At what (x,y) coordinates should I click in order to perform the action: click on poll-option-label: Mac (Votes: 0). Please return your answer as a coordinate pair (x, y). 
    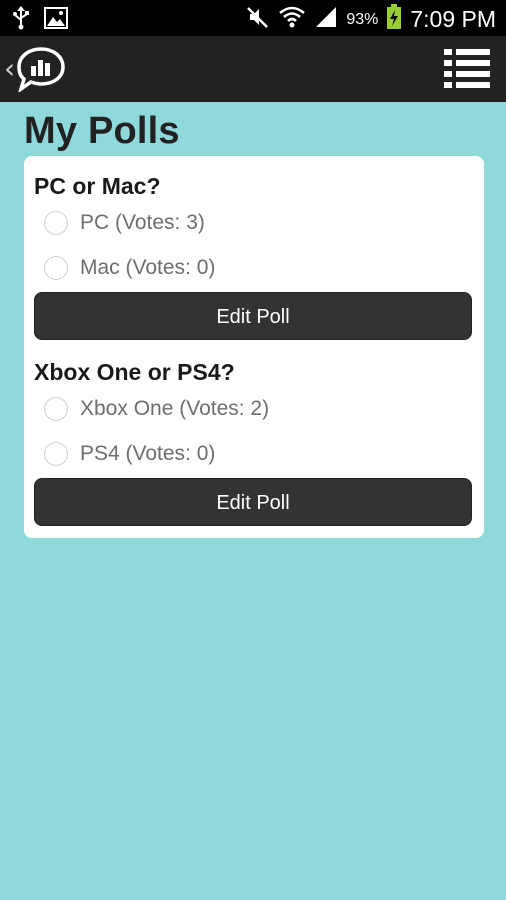
    Looking at the image, I should click on (148, 267).